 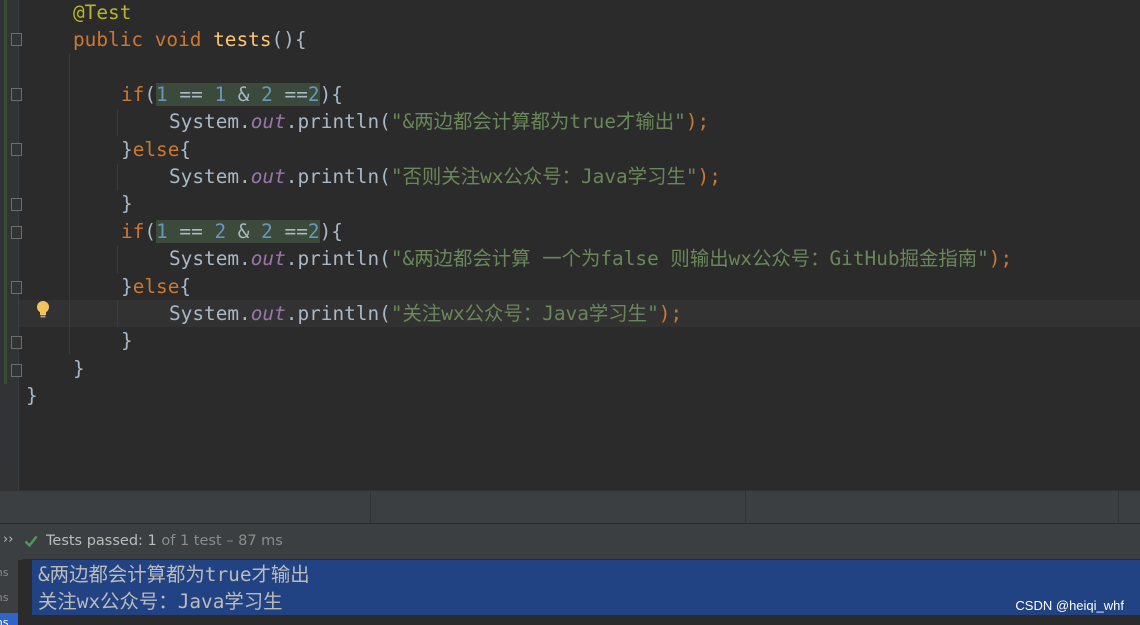 What do you see at coordinates (570, 506) in the screenshot?
I see `tool-window-header` at bounding box center [570, 506].